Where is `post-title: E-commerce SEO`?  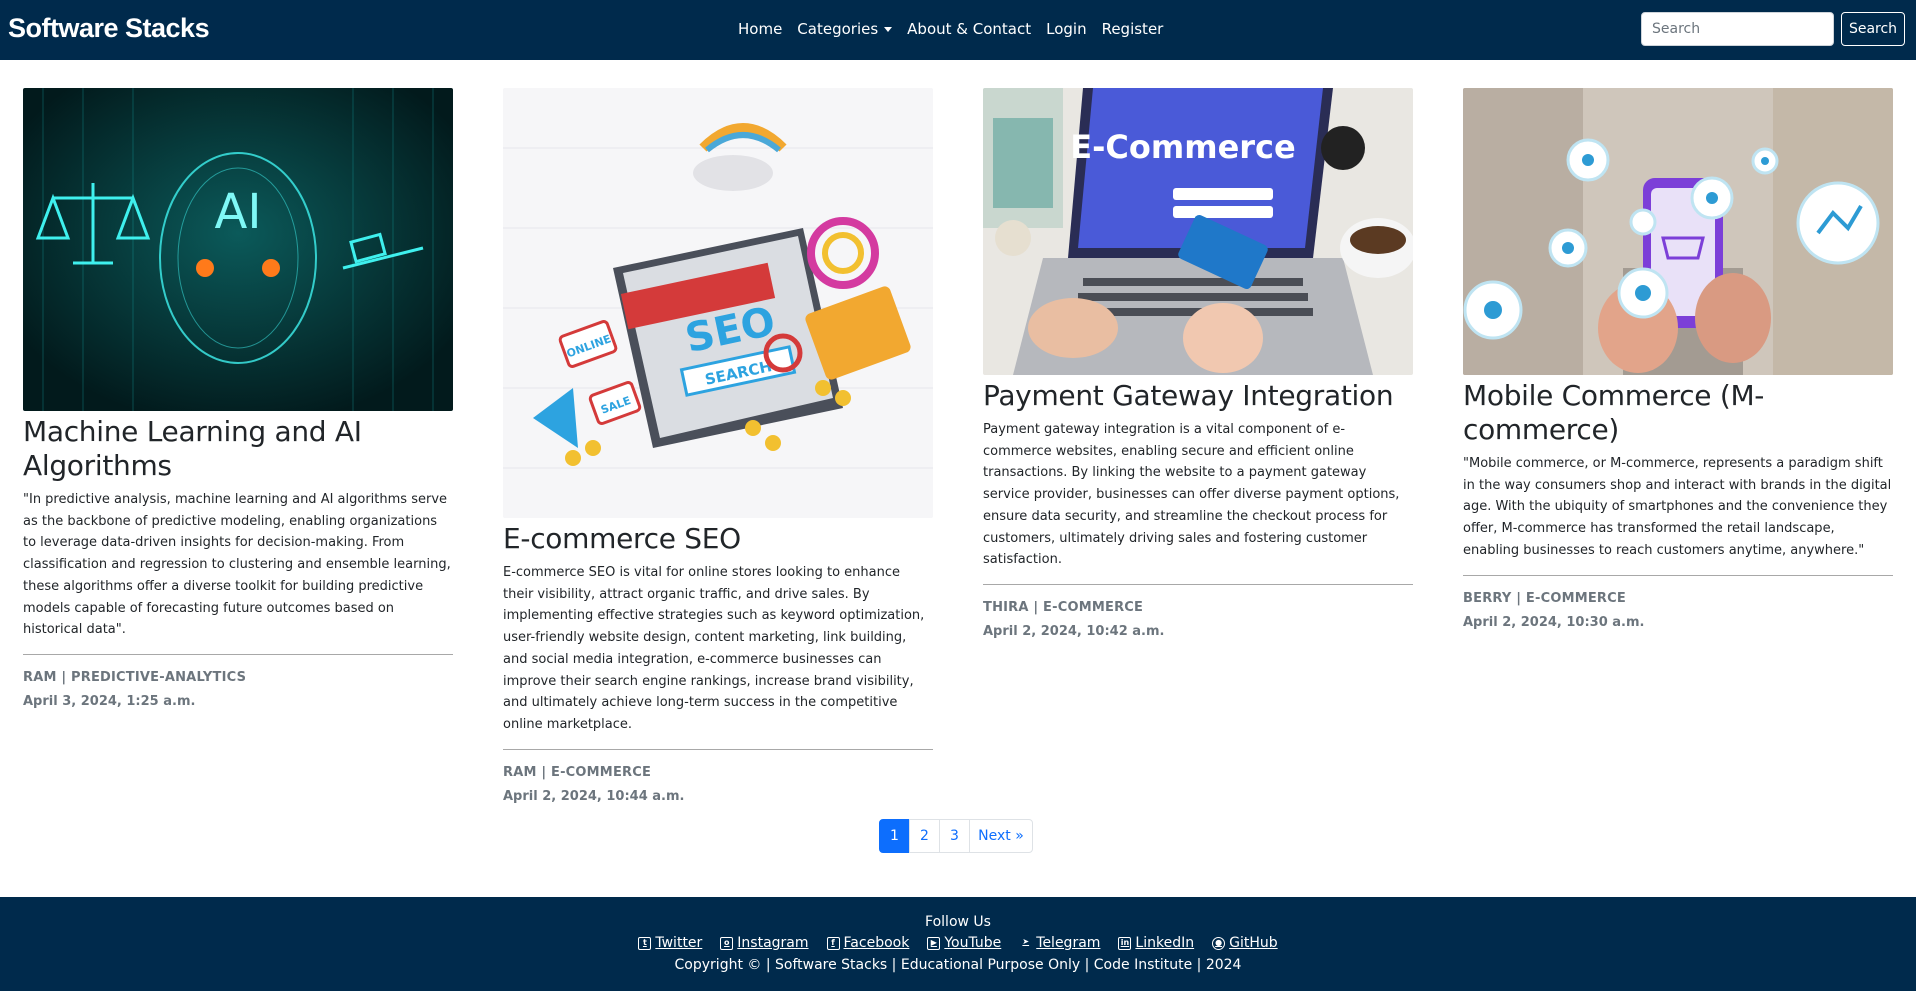
post-title: E-commerce SEO is located at coordinates (718, 539).